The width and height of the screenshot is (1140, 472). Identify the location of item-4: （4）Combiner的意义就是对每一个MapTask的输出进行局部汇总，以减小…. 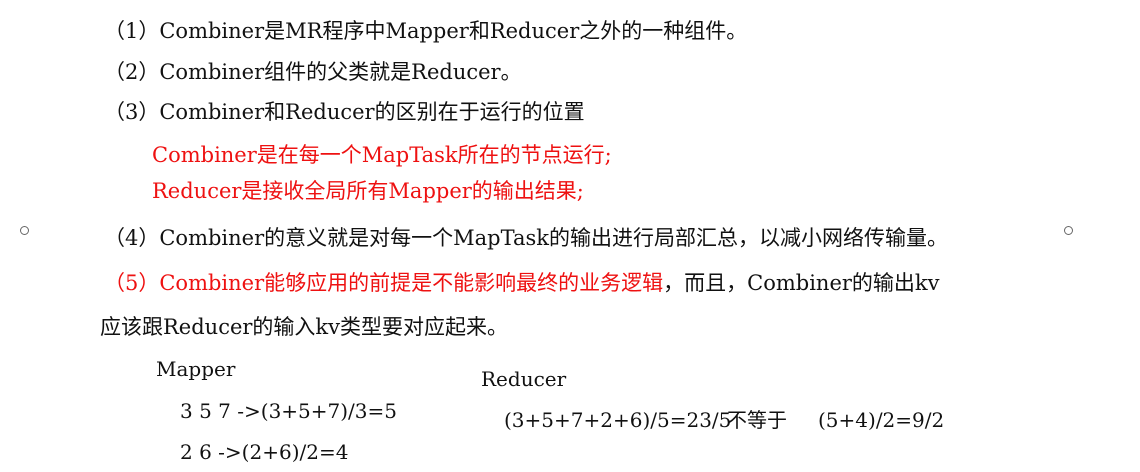
(526, 238).